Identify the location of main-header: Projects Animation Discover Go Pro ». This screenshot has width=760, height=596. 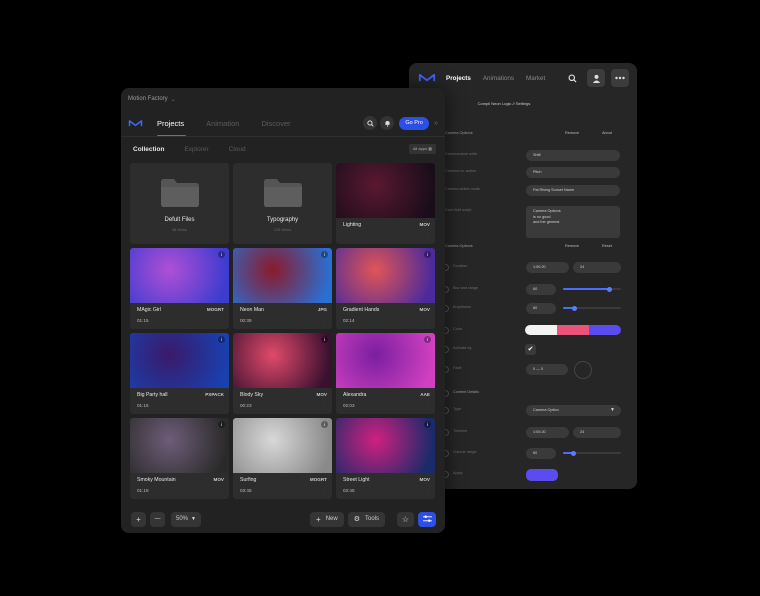
(283, 123).